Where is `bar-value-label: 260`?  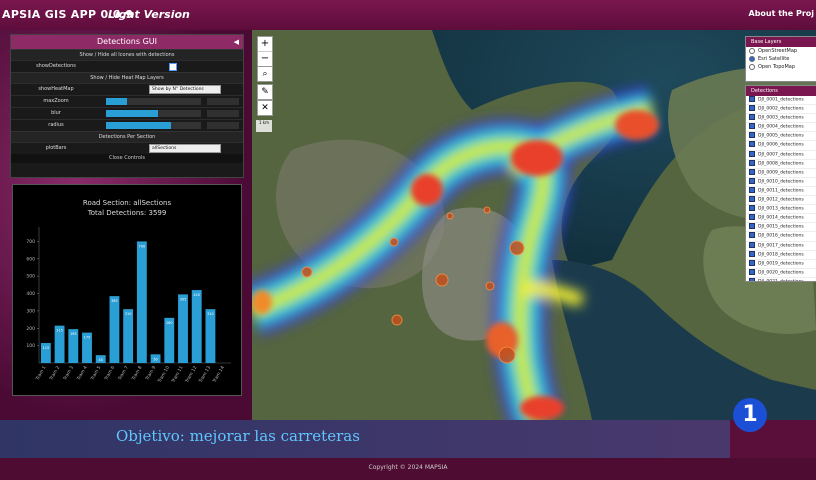 bar-value-label: 260 is located at coordinates (169, 323).